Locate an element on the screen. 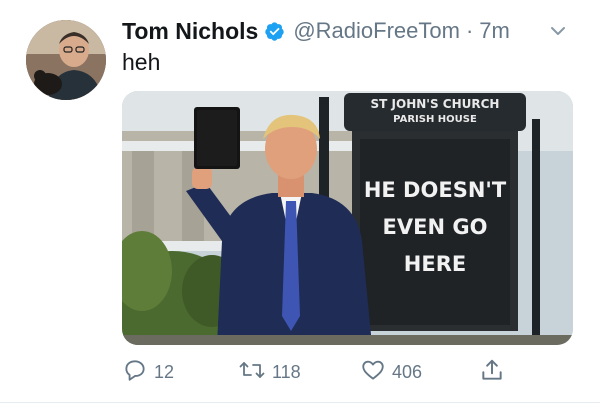 The image size is (600, 403). sign-message-line-3: HERE is located at coordinates (435, 264).